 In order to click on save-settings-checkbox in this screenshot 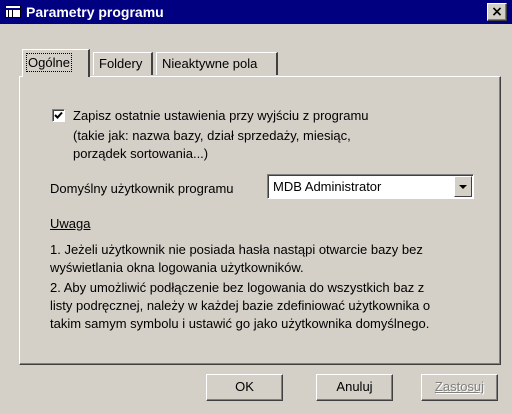, I will do `click(58, 115)`.